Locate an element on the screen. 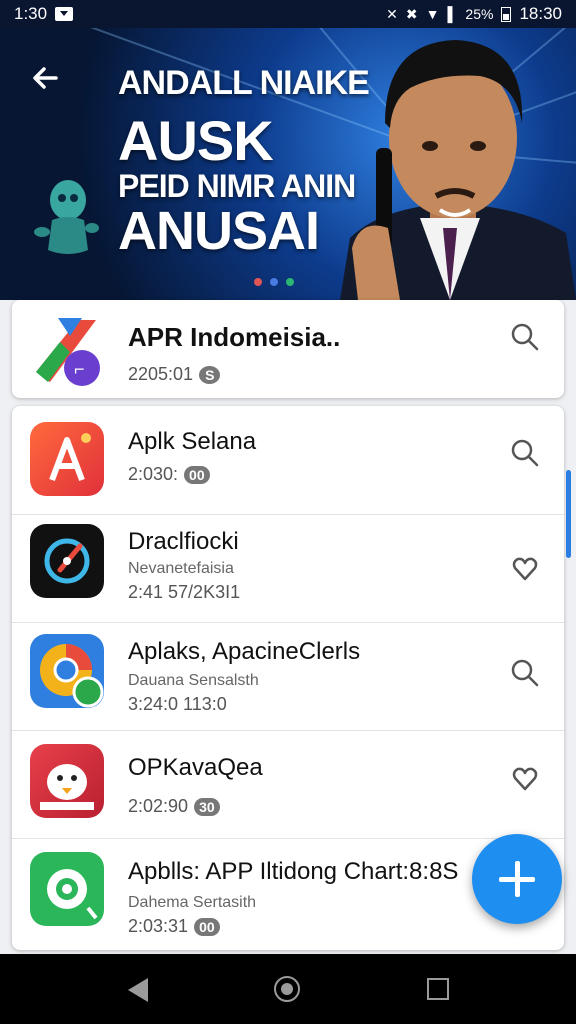 The width and height of the screenshot is (576, 1024). app-date: 3:24:0 113:0 is located at coordinates (177, 704).